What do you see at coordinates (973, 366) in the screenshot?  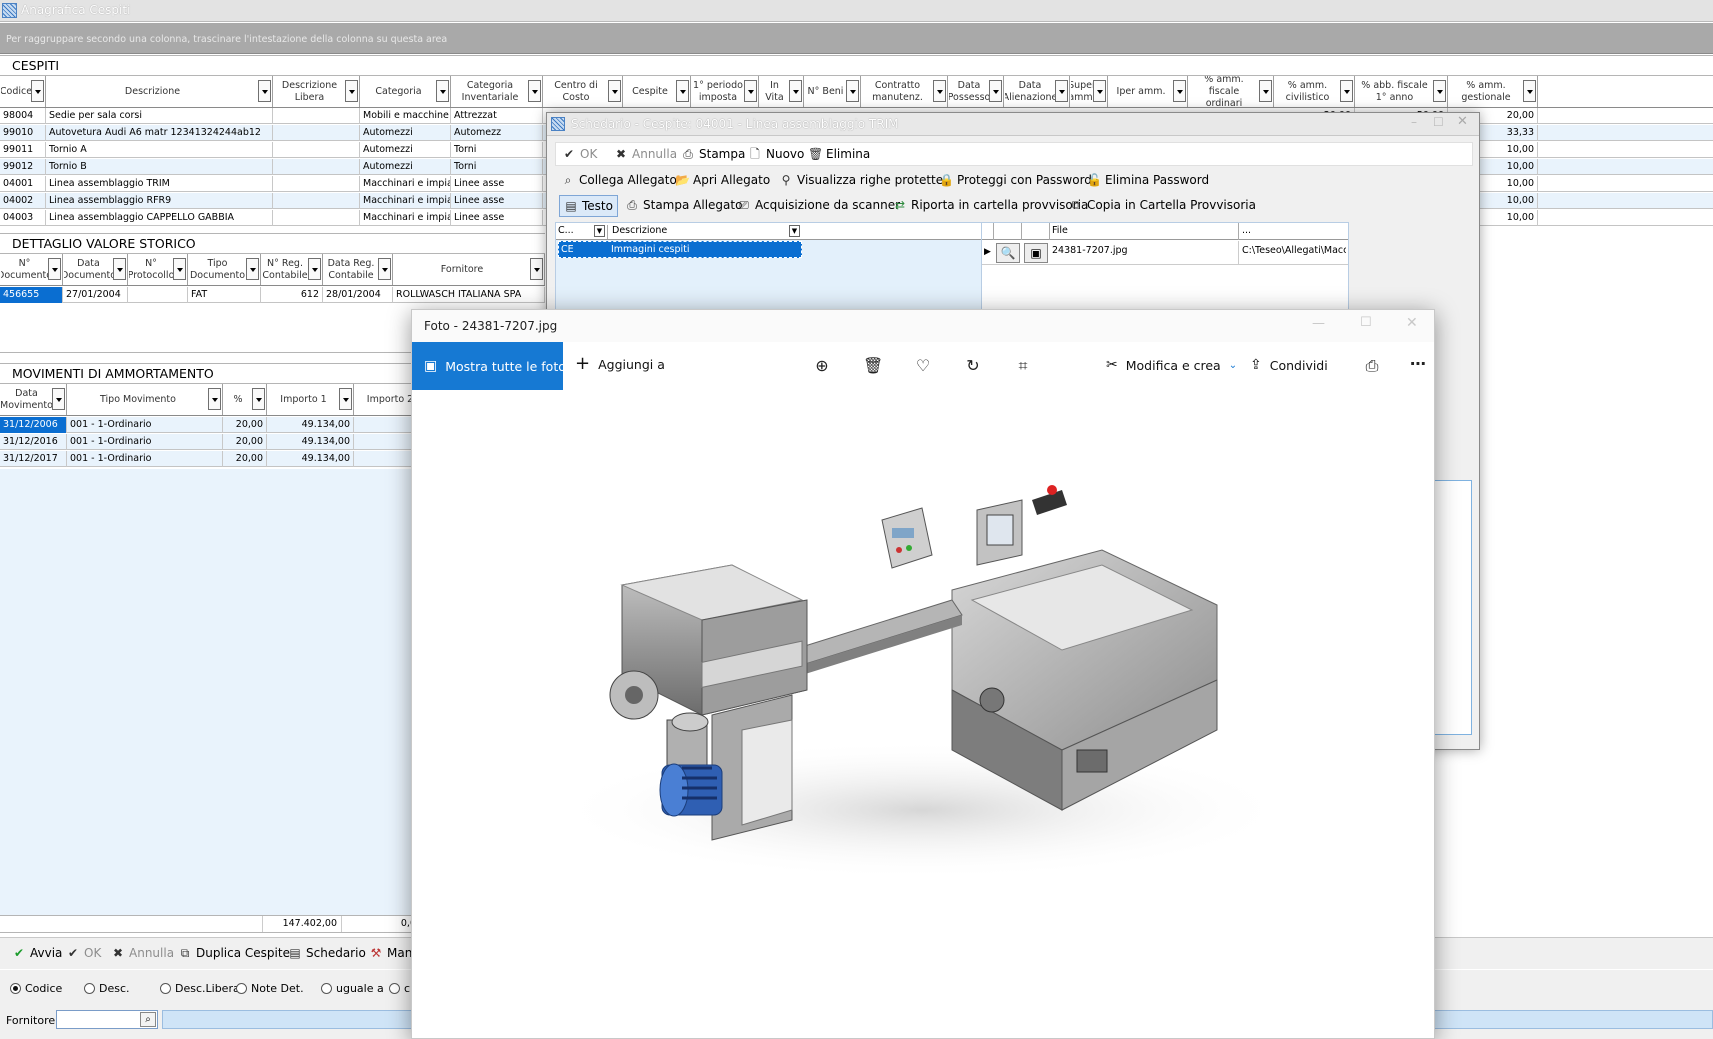 I see `rotate-icon: ↻` at bounding box center [973, 366].